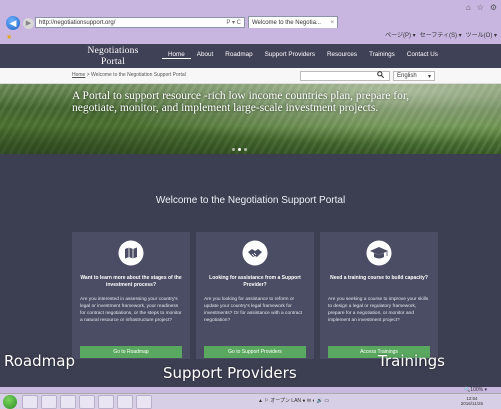  Describe the element at coordinates (125, 402) in the screenshot. I see `outlook-taskbar-icon` at that location.